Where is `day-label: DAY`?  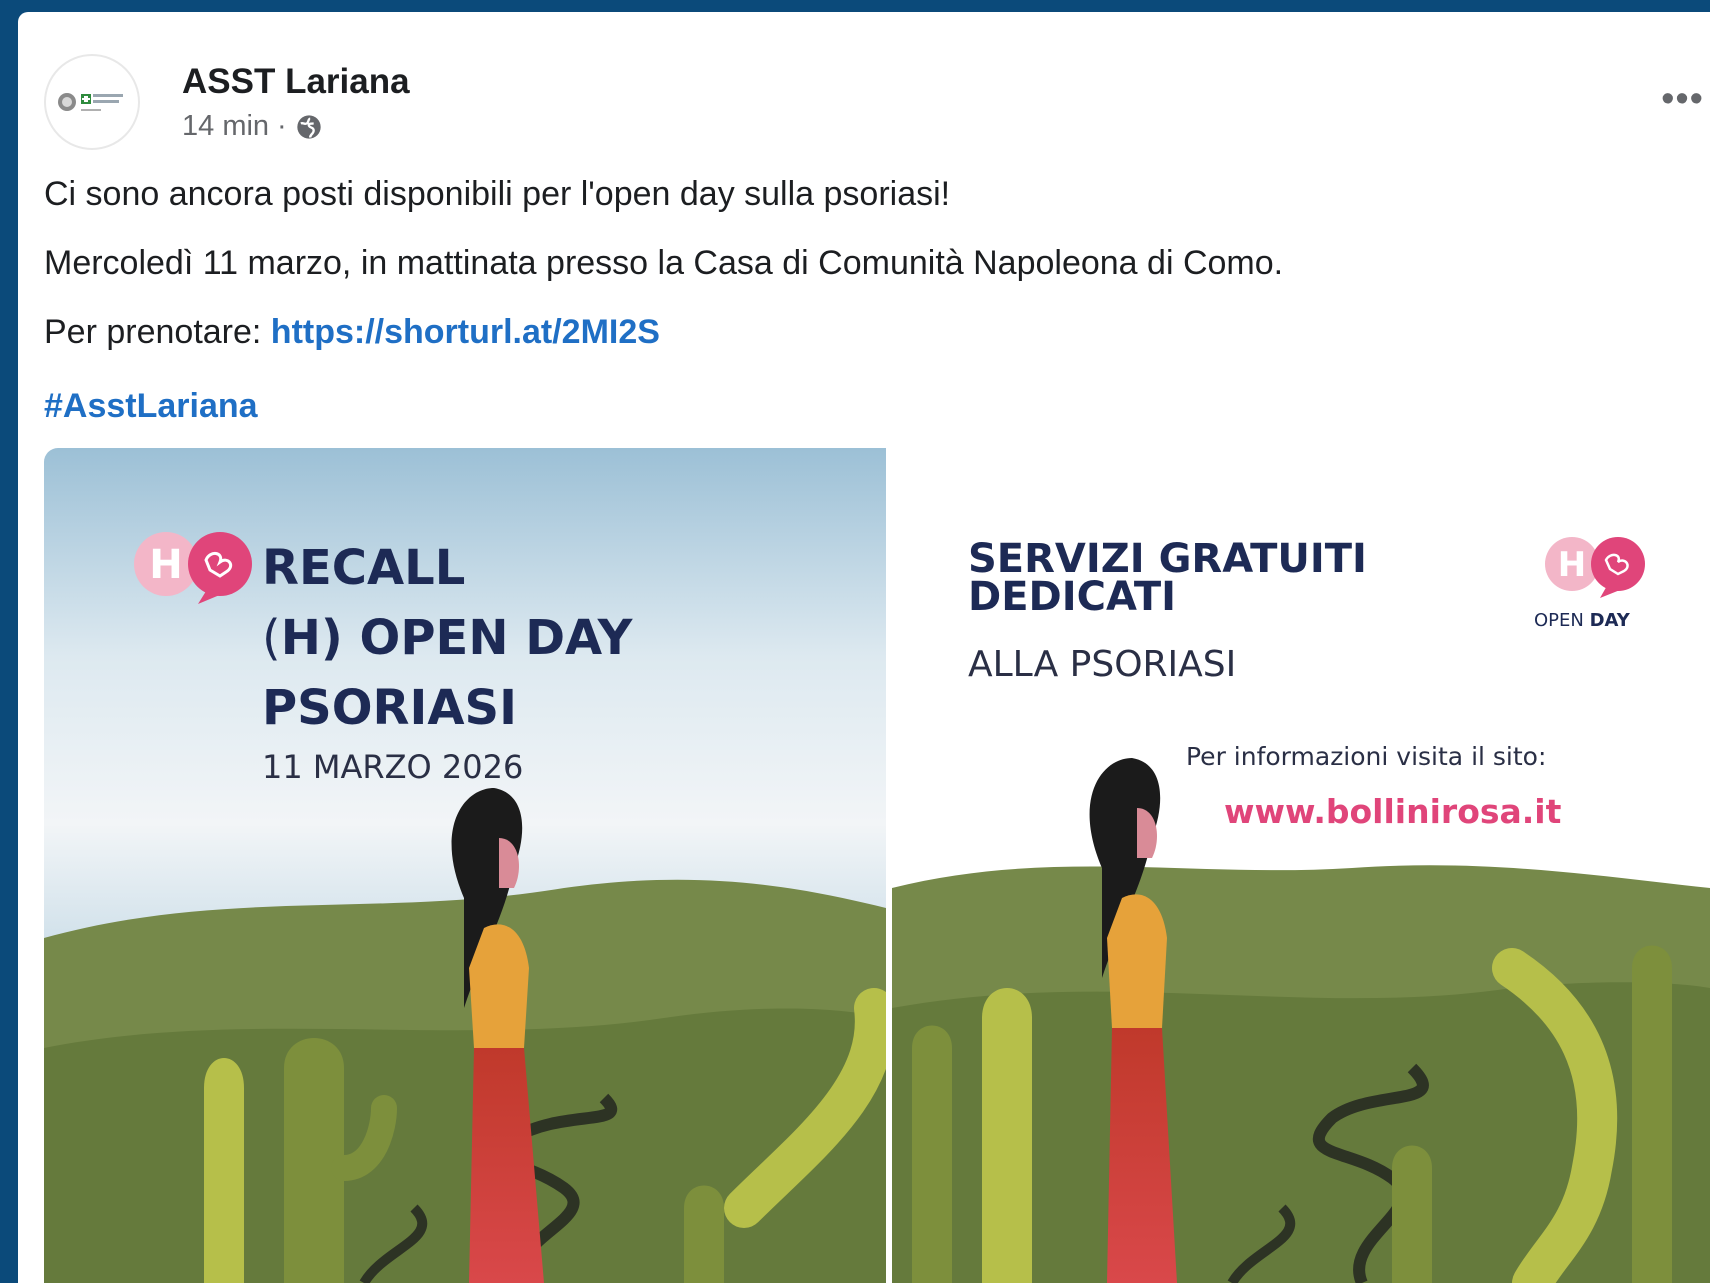
day-label: DAY is located at coordinates (1609, 620).